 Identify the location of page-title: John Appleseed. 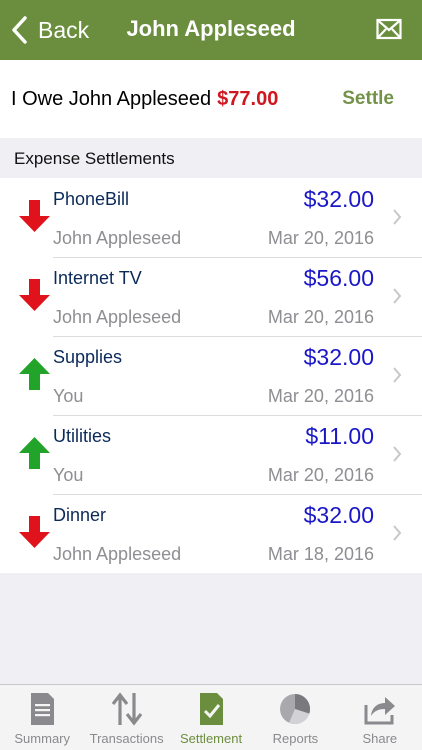
(211, 28).